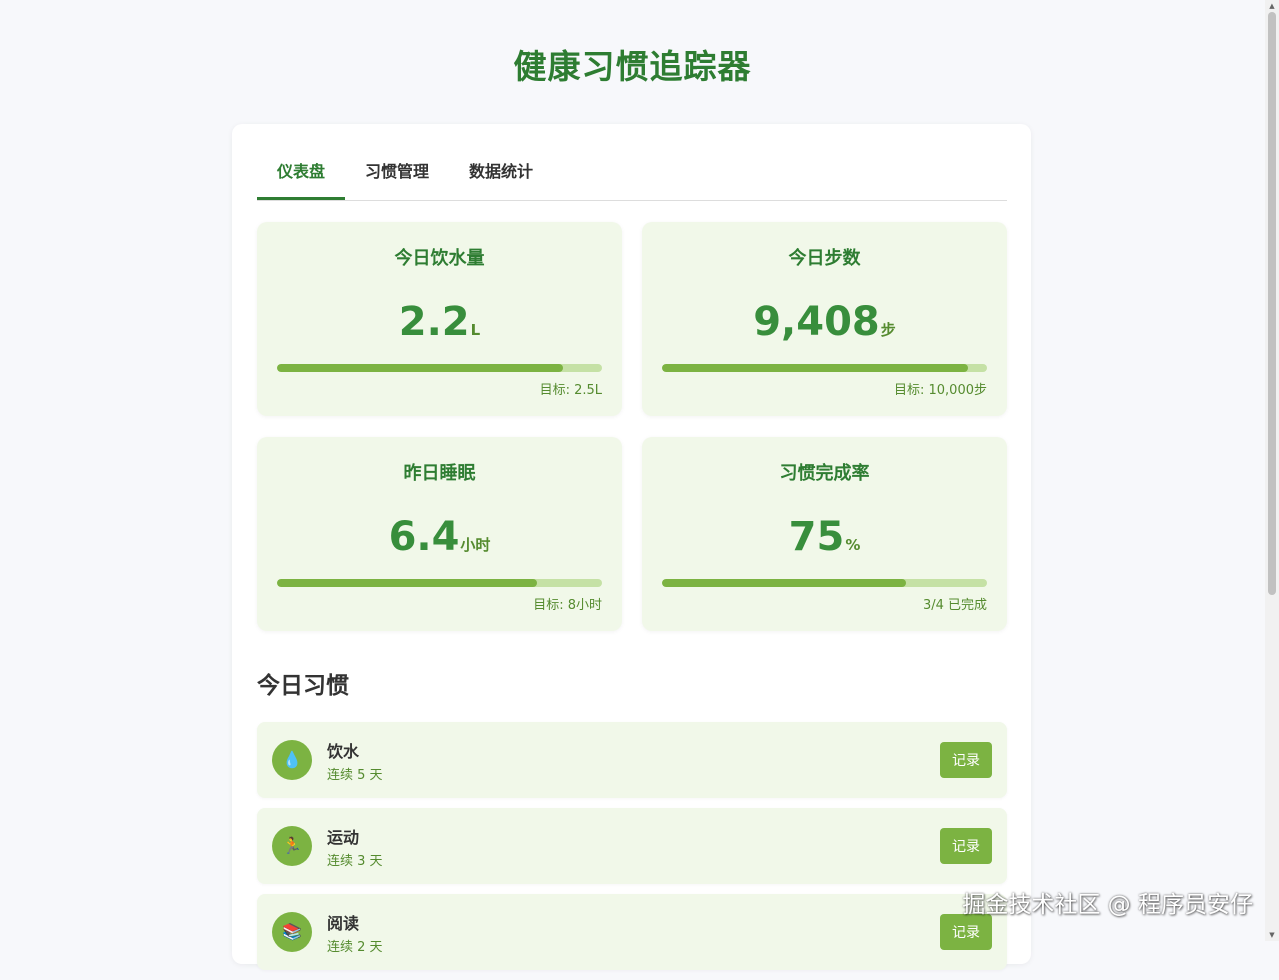 The width and height of the screenshot is (1279, 980). I want to click on tab-statistics: 数据统计, so click(501, 175).